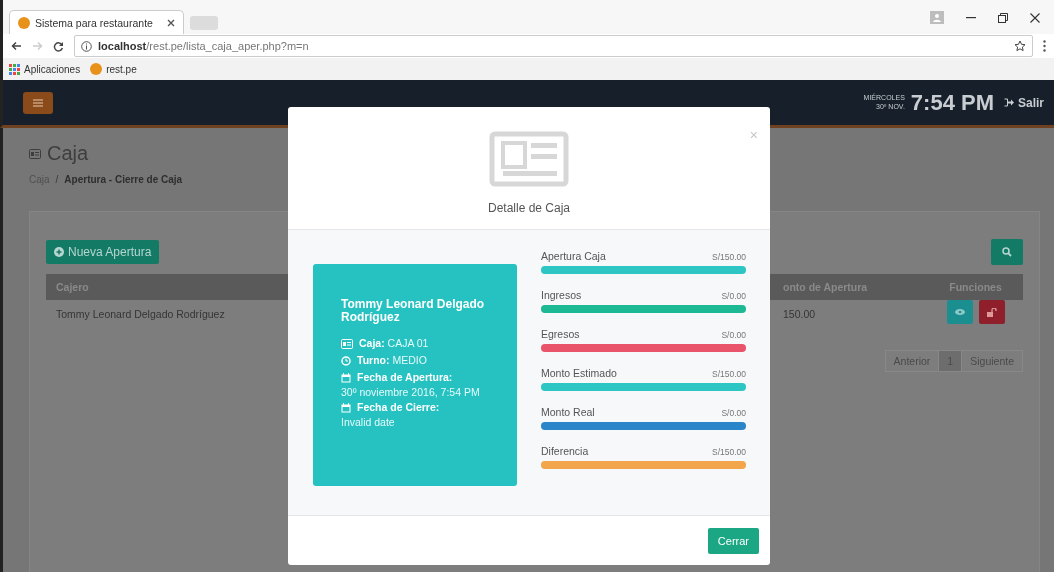 The image size is (1054, 572). What do you see at coordinates (394, 344) in the screenshot?
I see `info-text: Caja: CAJA 01` at bounding box center [394, 344].